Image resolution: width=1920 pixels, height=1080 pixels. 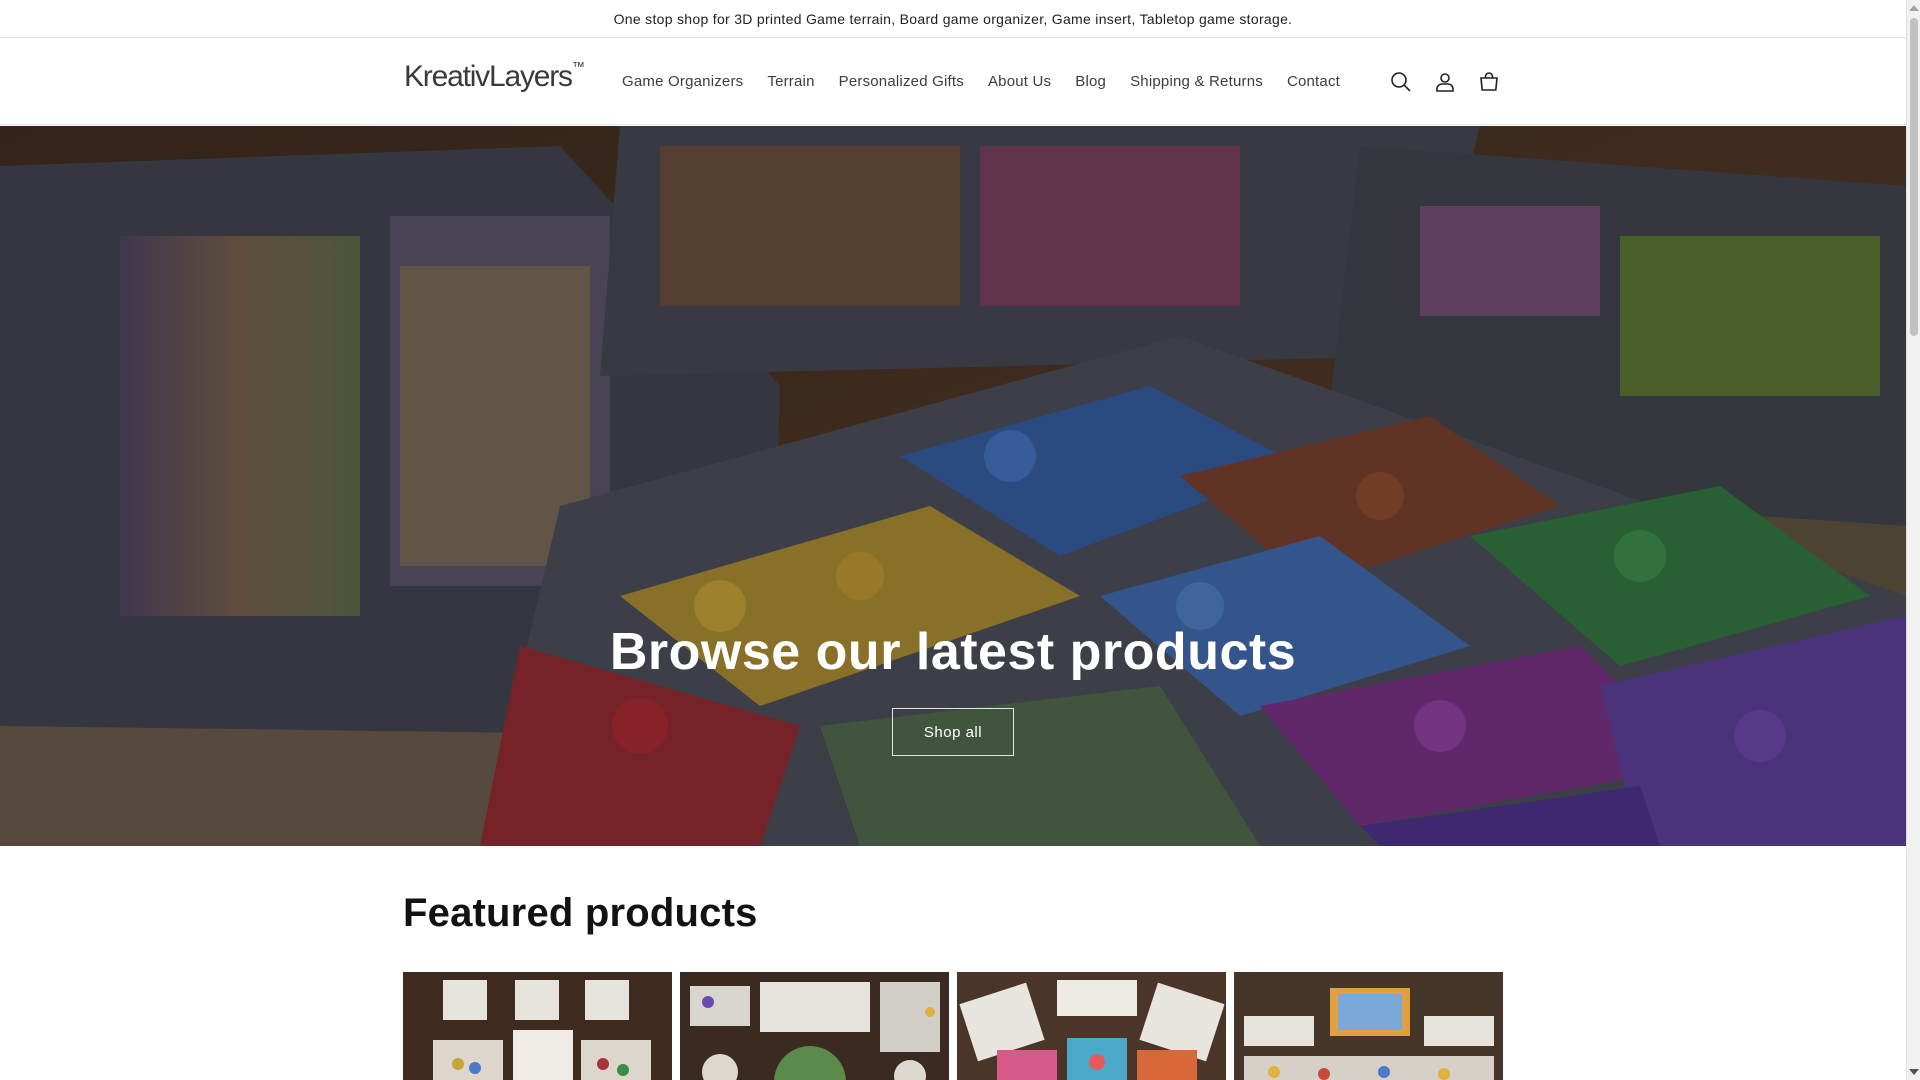 I want to click on hero-title: Browse our latest products, so click(x=953, y=652).